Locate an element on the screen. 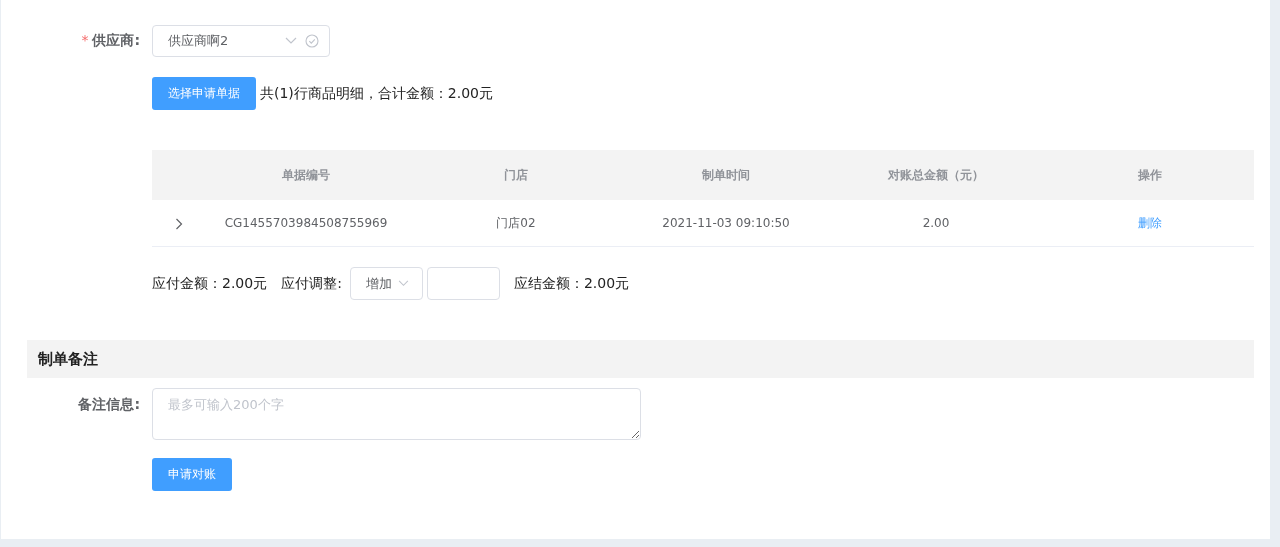  table-cell: CG1455703984508755969 is located at coordinates (306, 223).